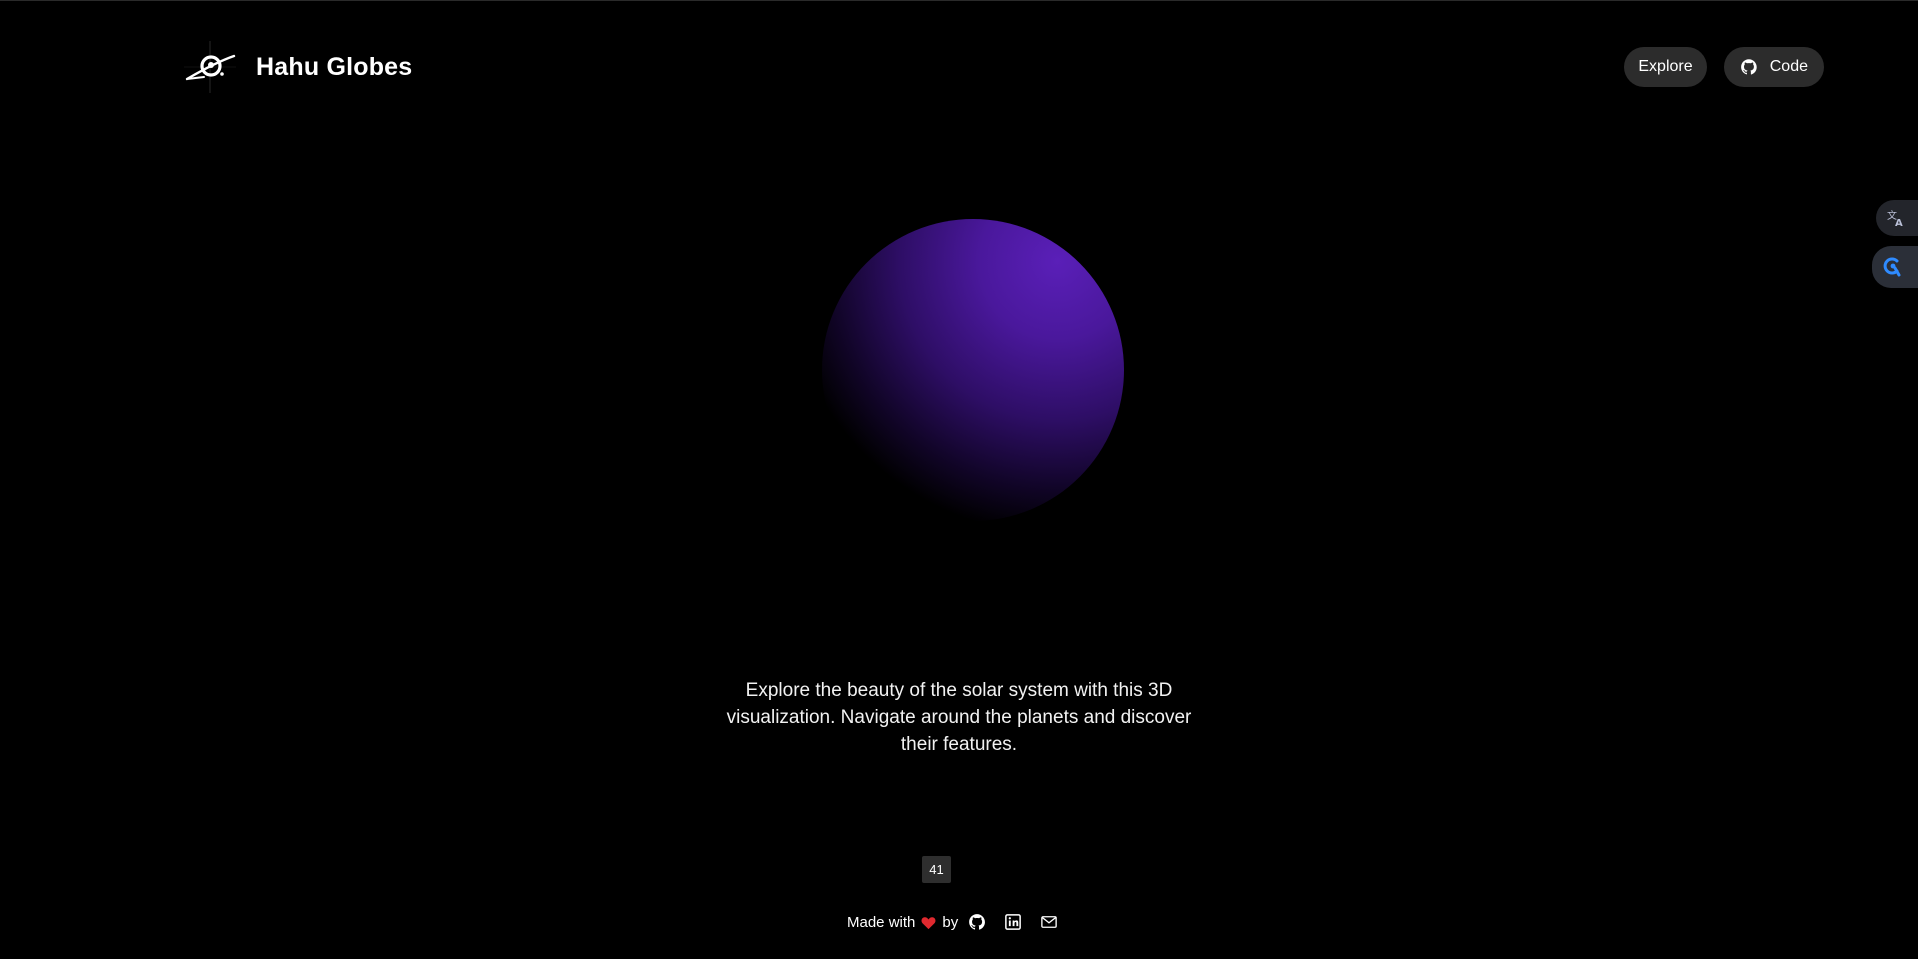 The width and height of the screenshot is (1918, 959). What do you see at coordinates (334, 66) in the screenshot?
I see `brand-title: Hahu Globes` at bounding box center [334, 66].